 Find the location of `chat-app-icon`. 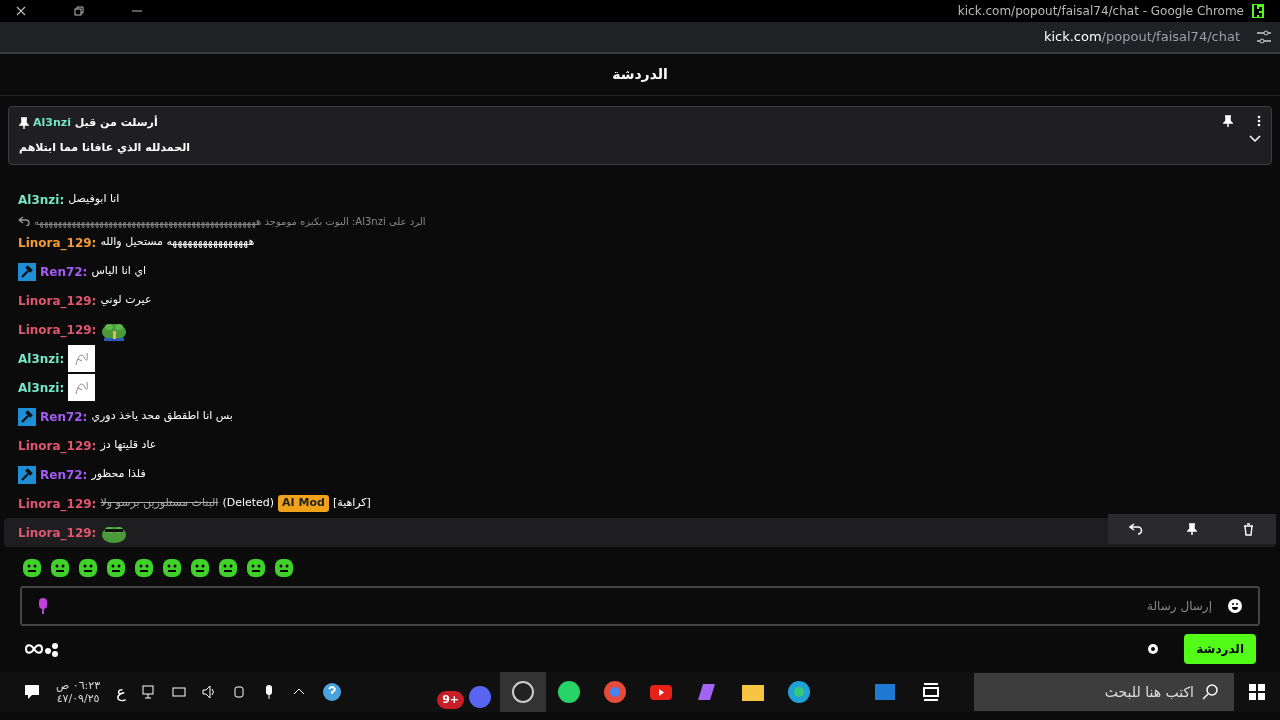

chat-app-icon is located at coordinates (480, 697).